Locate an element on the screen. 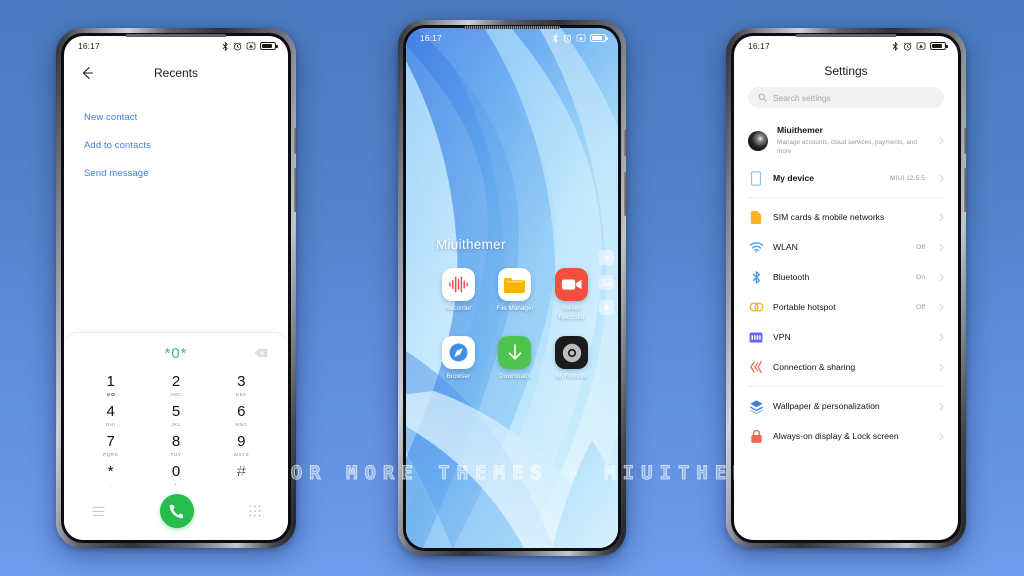 This screenshot has width=1024, height=576. new-contact-link: New contact is located at coordinates (176, 118).